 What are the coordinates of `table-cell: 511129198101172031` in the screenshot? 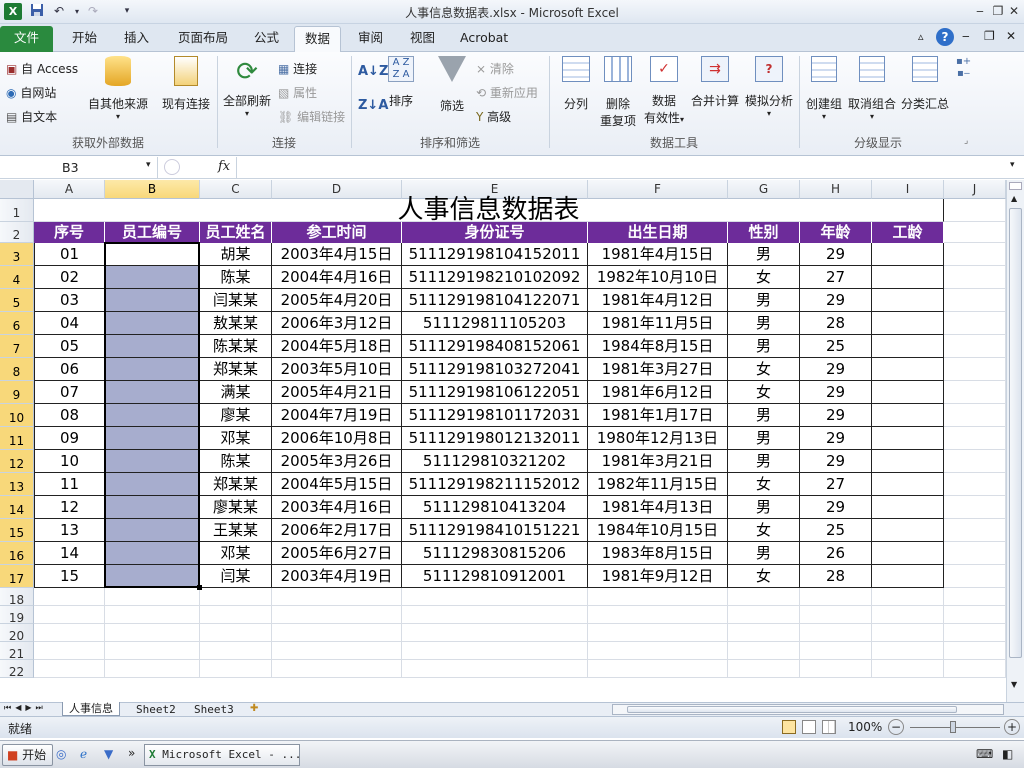 It's located at (495, 415).